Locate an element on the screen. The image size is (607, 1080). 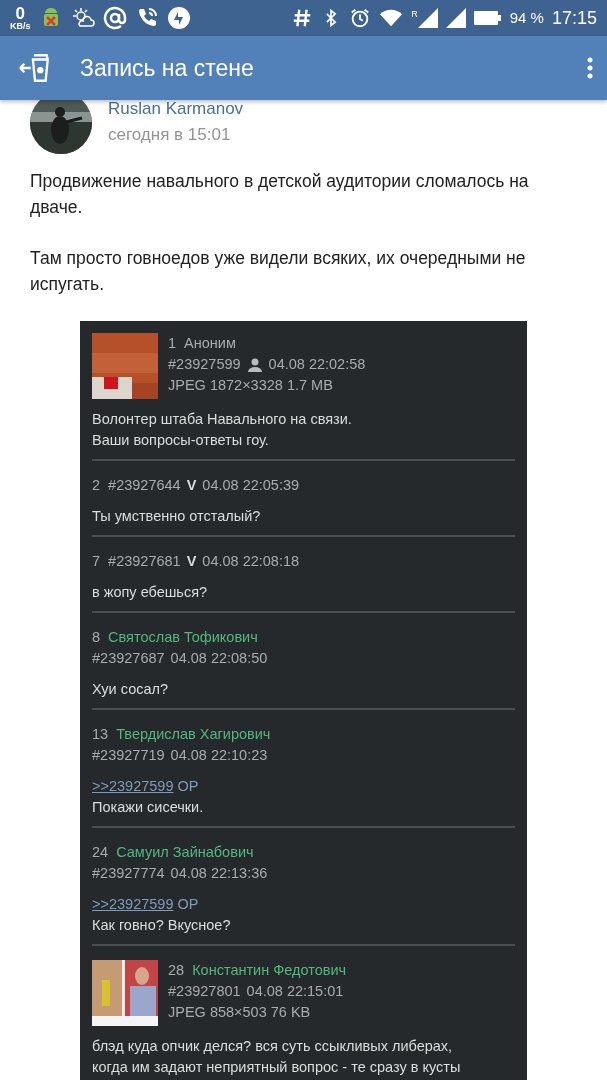
post-text: Продвижение навального в детской аудитории сломалось на дваче. is located at coordinates (280, 195).